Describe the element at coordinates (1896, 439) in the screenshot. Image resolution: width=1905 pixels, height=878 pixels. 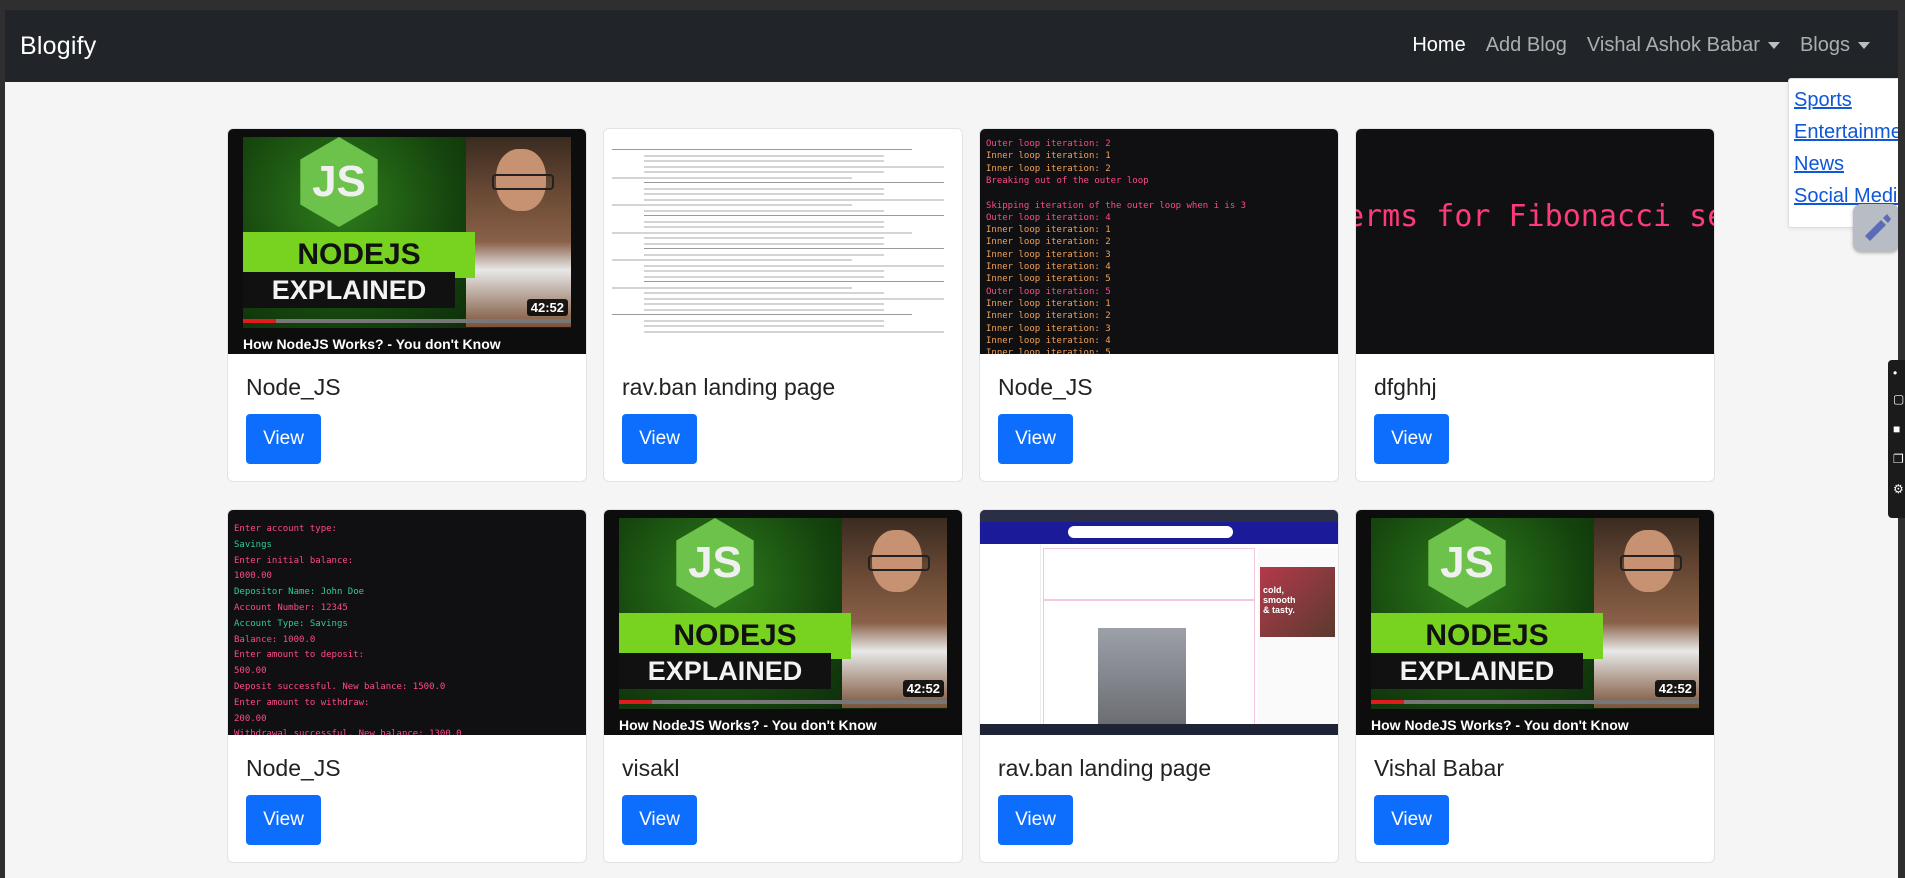
I see `side-toolbar: • ▢ ■ ❐ ⚙` at that location.